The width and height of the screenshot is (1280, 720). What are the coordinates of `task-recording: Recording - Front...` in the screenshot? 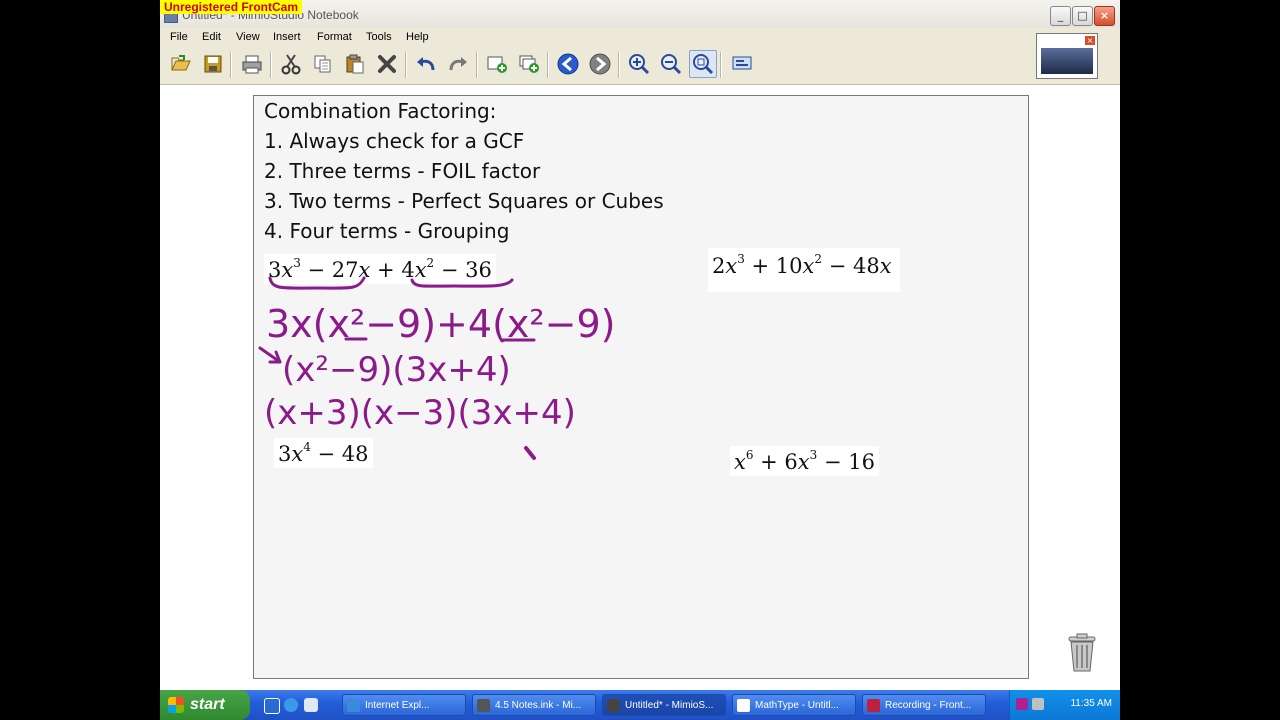 It's located at (924, 705).